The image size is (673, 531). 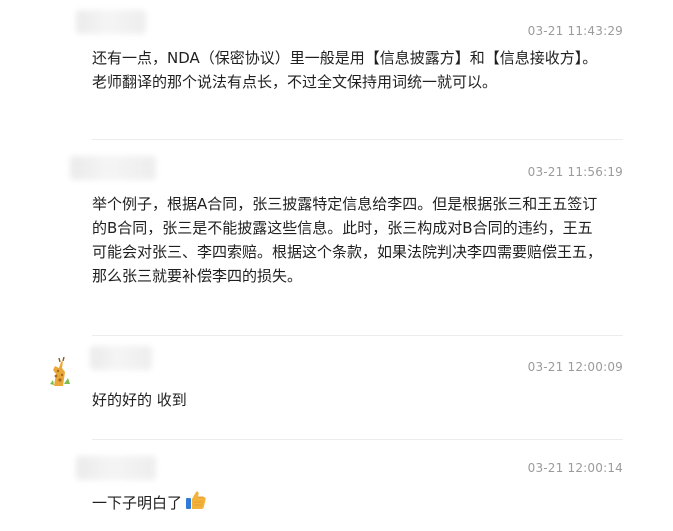 I want to click on message-timestamp: 03-21 12:00:09, so click(x=575, y=367).